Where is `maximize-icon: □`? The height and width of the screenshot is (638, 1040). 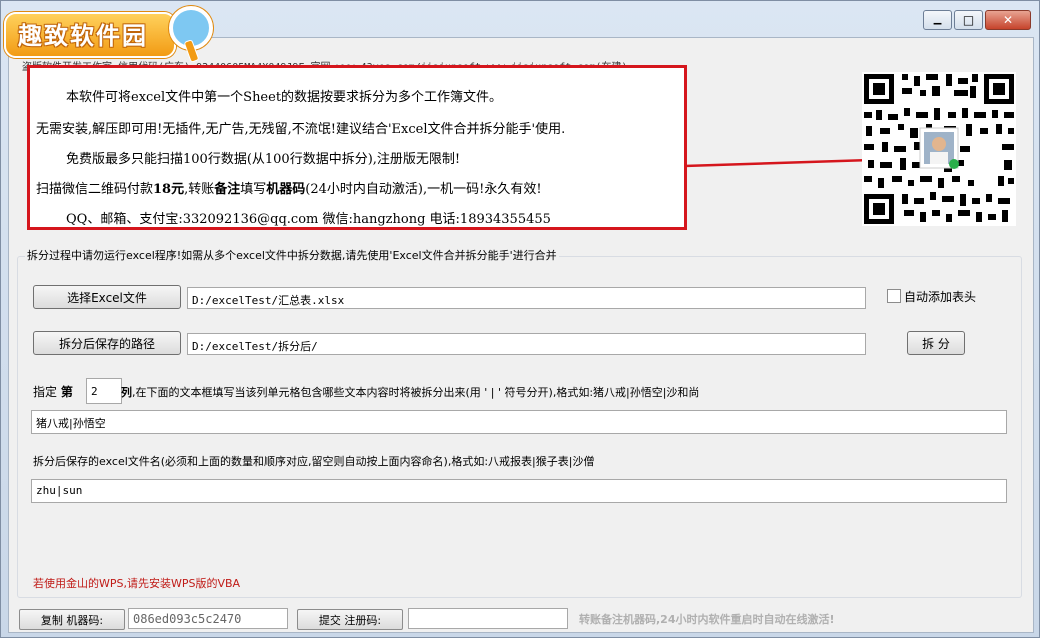 maximize-icon: □ is located at coordinates (968, 20).